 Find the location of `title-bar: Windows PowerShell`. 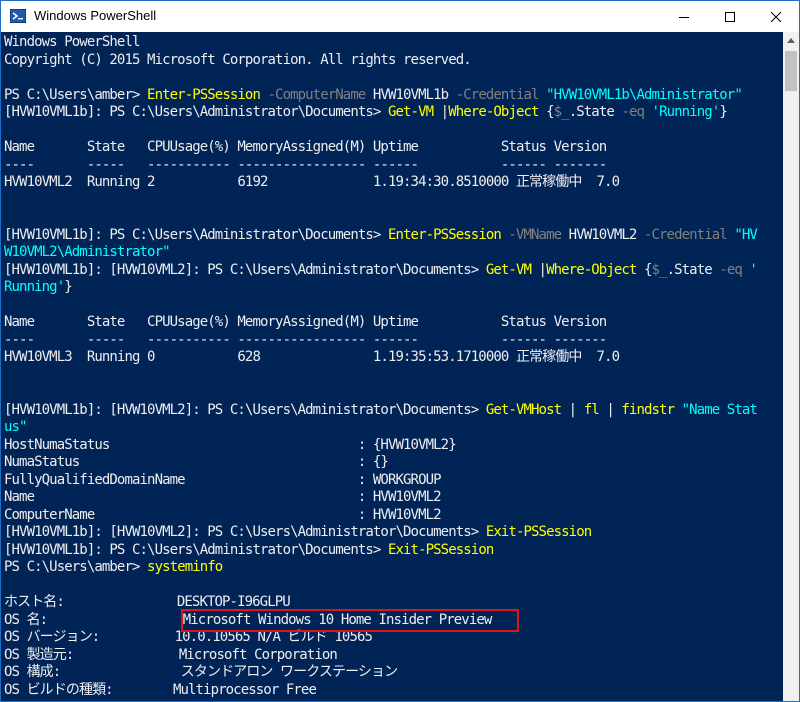

title-bar: Windows PowerShell is located at coordinates (400, 16).